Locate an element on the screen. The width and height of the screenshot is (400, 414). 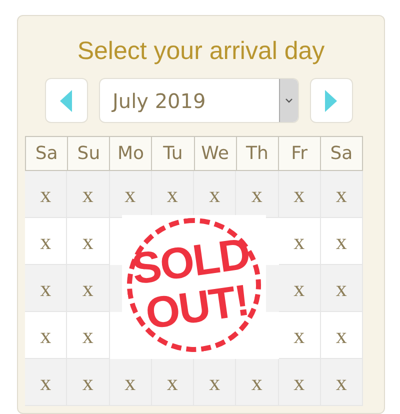
chevron-down-icon is located at coordinates (288, 100).